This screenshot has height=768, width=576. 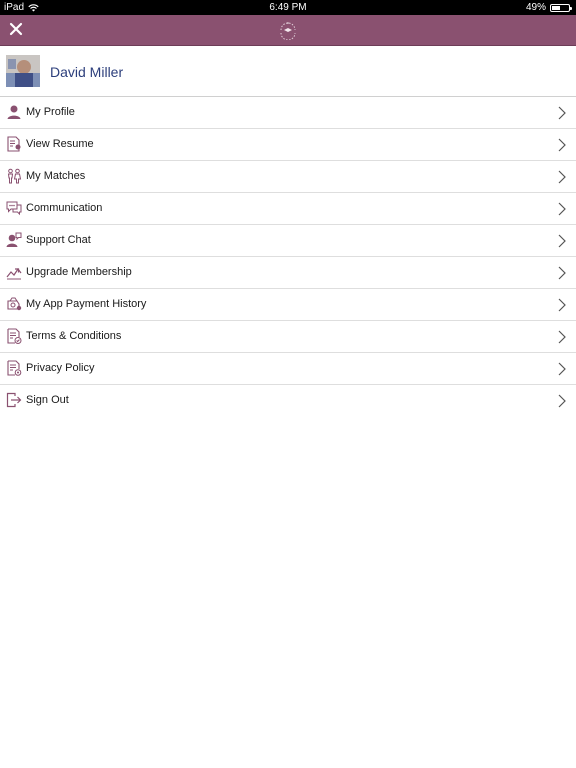 I want to click on status-bar: iPad 6:49 PM 49%, so click(x=288, y=7).